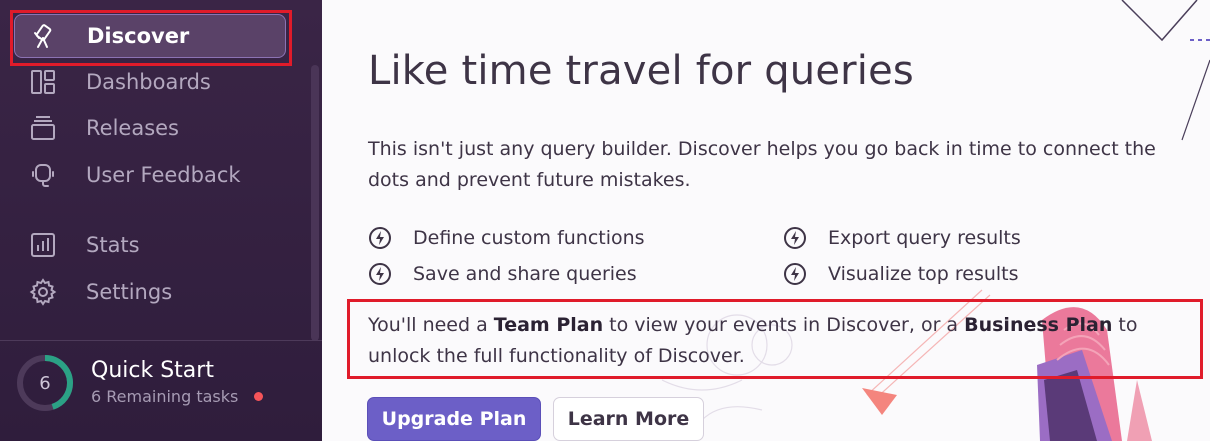 The height and width of the screenshot is (441, 1210). Describe the element at coordinates (258, 396) in the screenshot. I see `notification-dot` at that location.